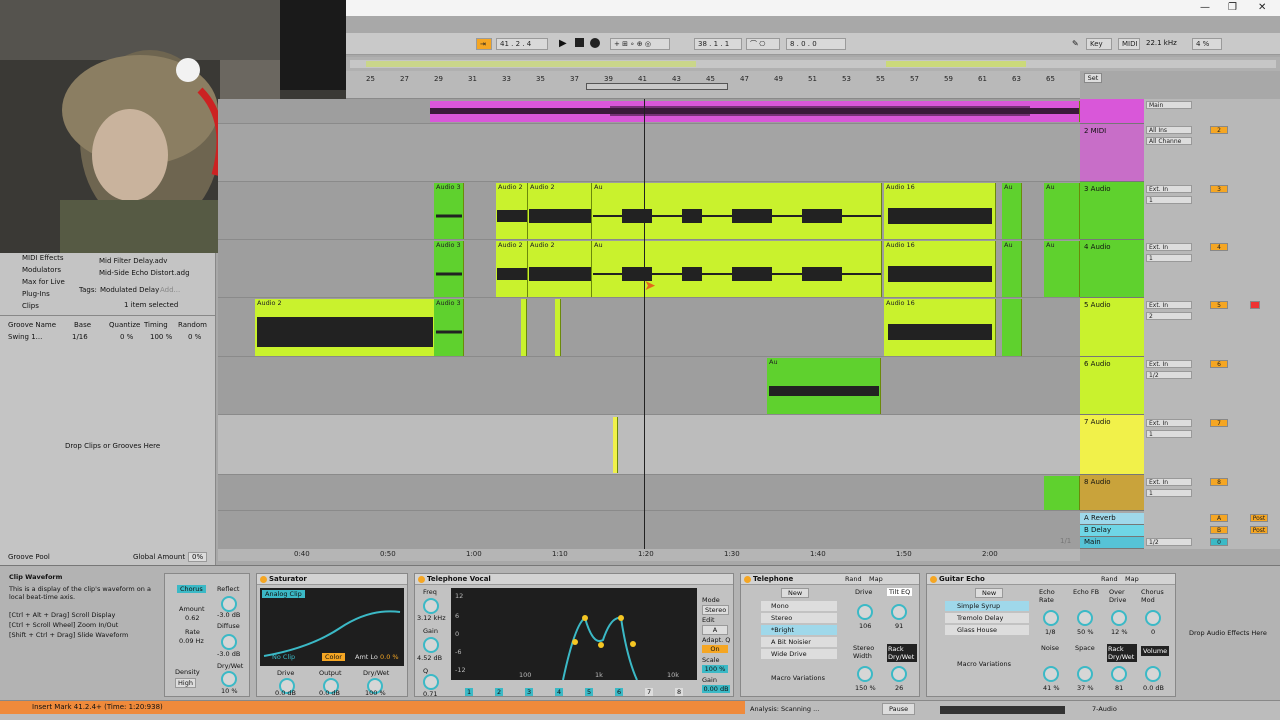  Describe the element at coordinates (1112, 493) in the screenshot. I see `track-header: 8 Audio` at that location.